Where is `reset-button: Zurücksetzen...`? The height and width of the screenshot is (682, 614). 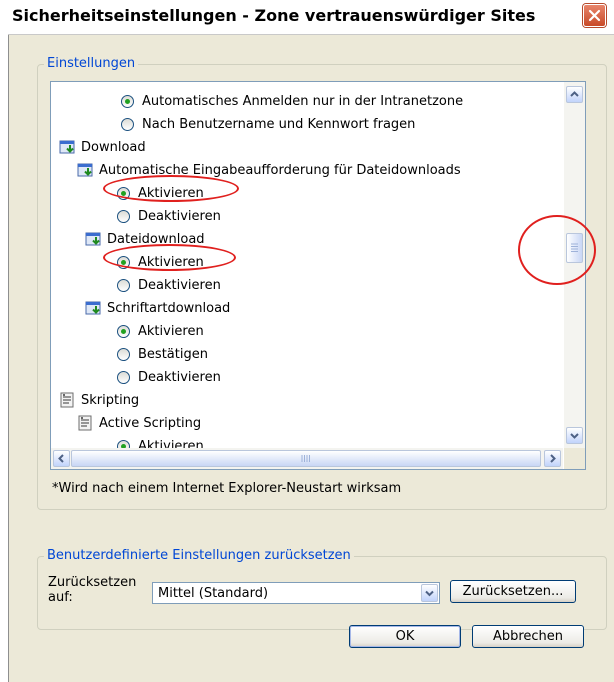
reset-button: Zurücksetzen... is located at coordinates (513, 591).